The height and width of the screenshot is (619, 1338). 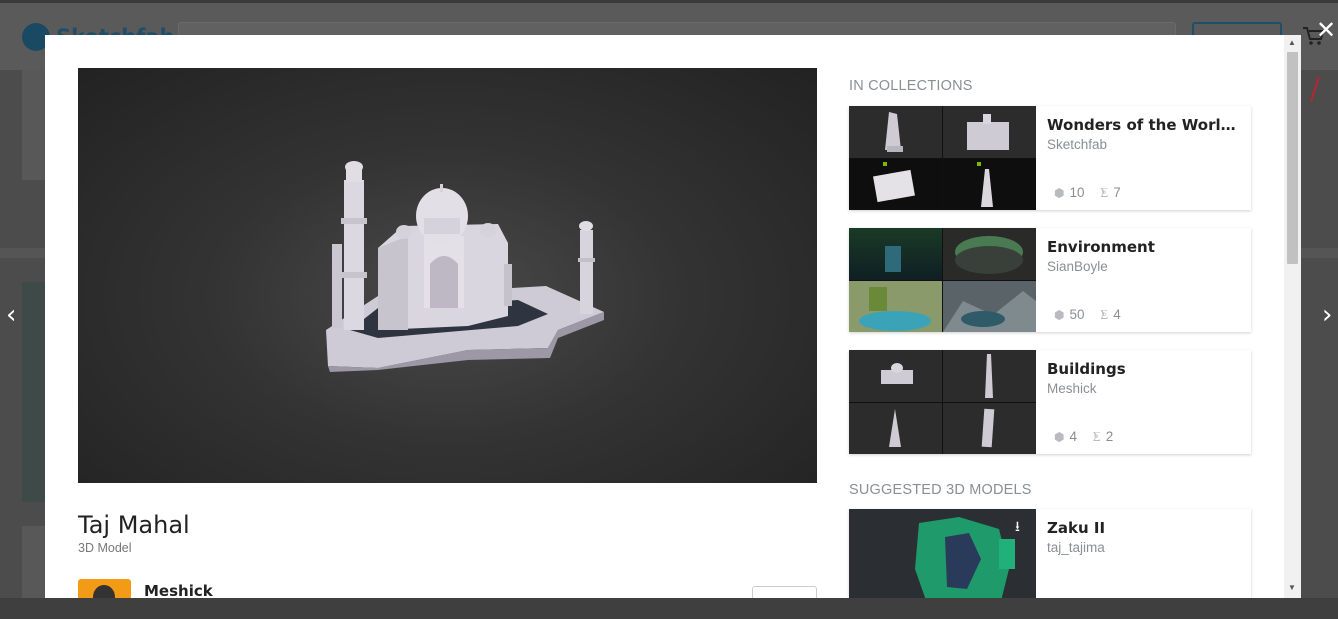 What do you see at coordinates (11, 315) in the screenshot?
I see `chevron-left-icon: ‹` at bounding box center [11, 315].